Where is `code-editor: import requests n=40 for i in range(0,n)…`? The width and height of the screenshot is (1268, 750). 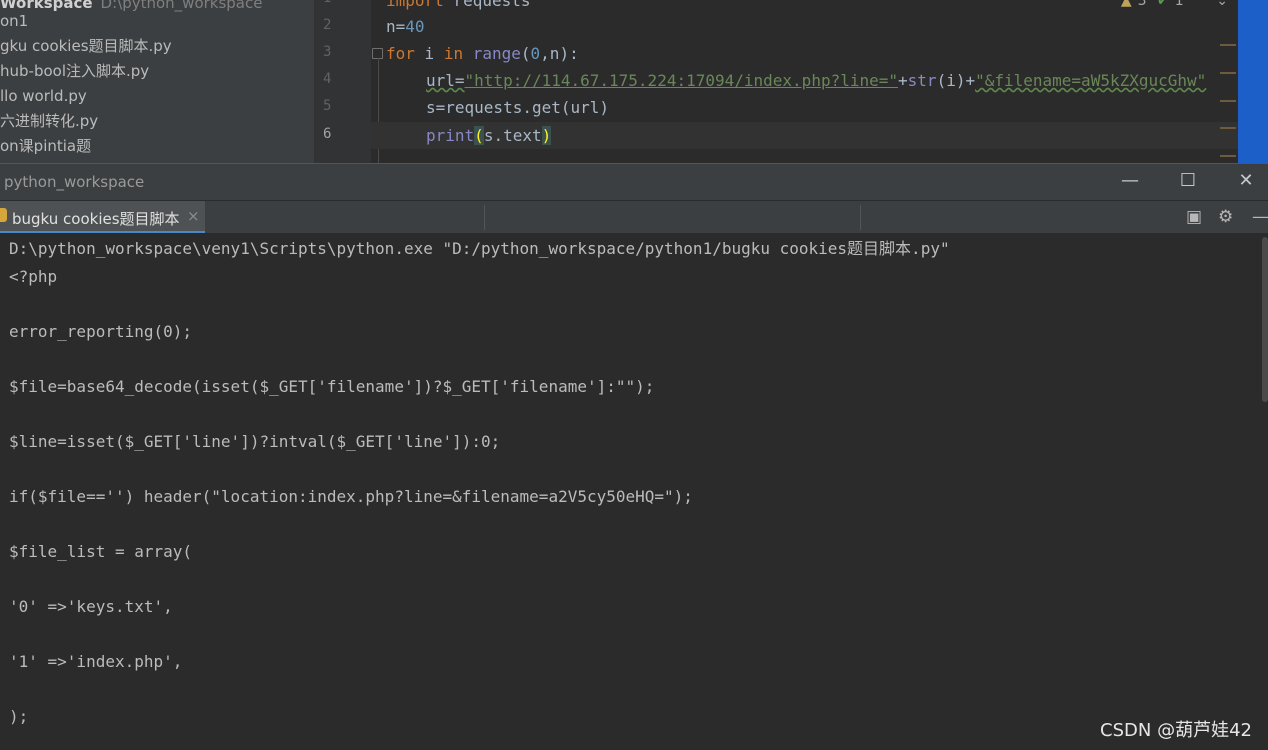 code-editor: import requests n=40 for i in range(0,n)… is located at coordinates (804, 81).